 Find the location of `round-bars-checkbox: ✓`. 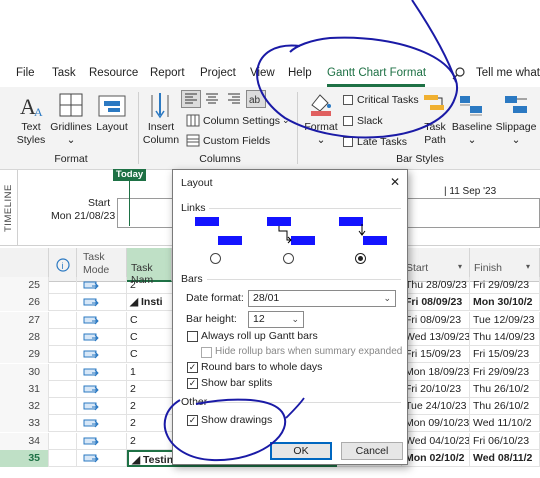

round-bars-checkbox: ✓ is located at coordinates (192, 367).